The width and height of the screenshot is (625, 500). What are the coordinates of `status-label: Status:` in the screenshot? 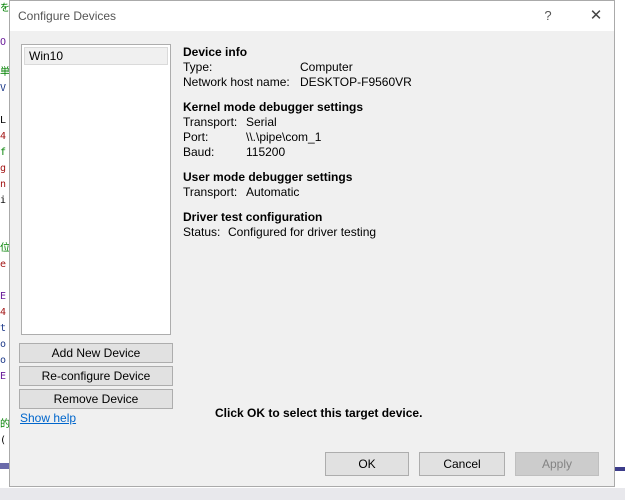 It's located at (202, 232).